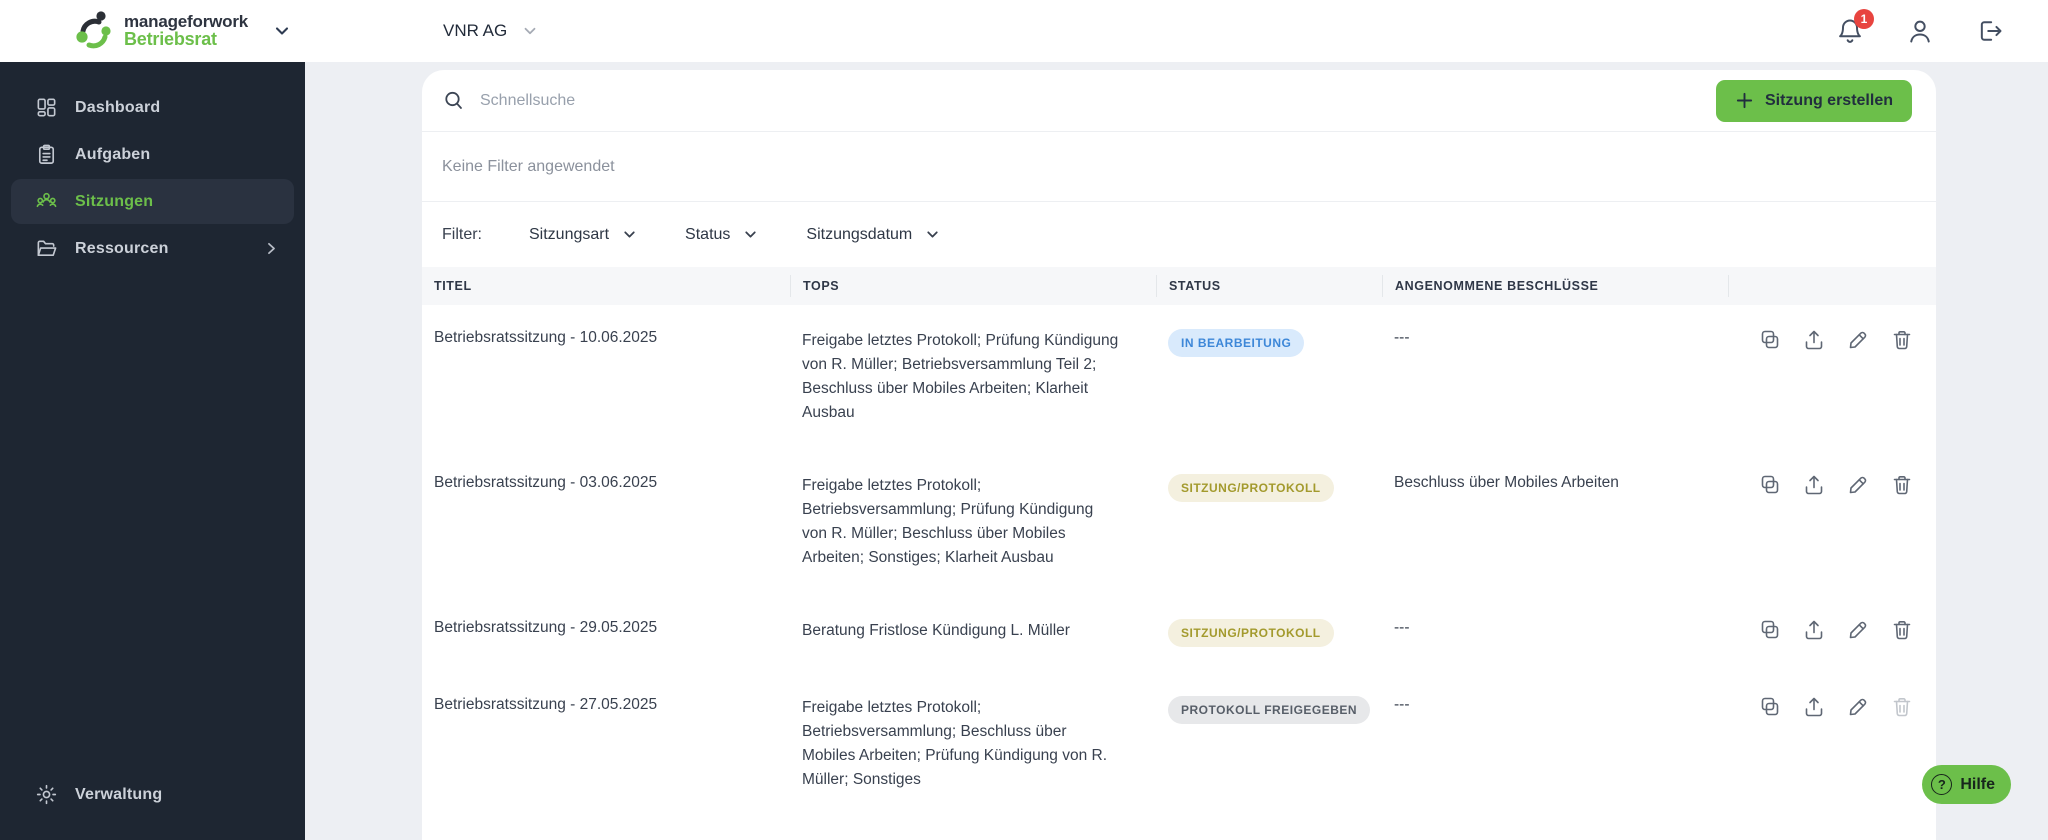 The width and height of the screenshot is (2048, 840). I want to click on app-logo: manageforwork Betriebsrat, so click(183, 31).